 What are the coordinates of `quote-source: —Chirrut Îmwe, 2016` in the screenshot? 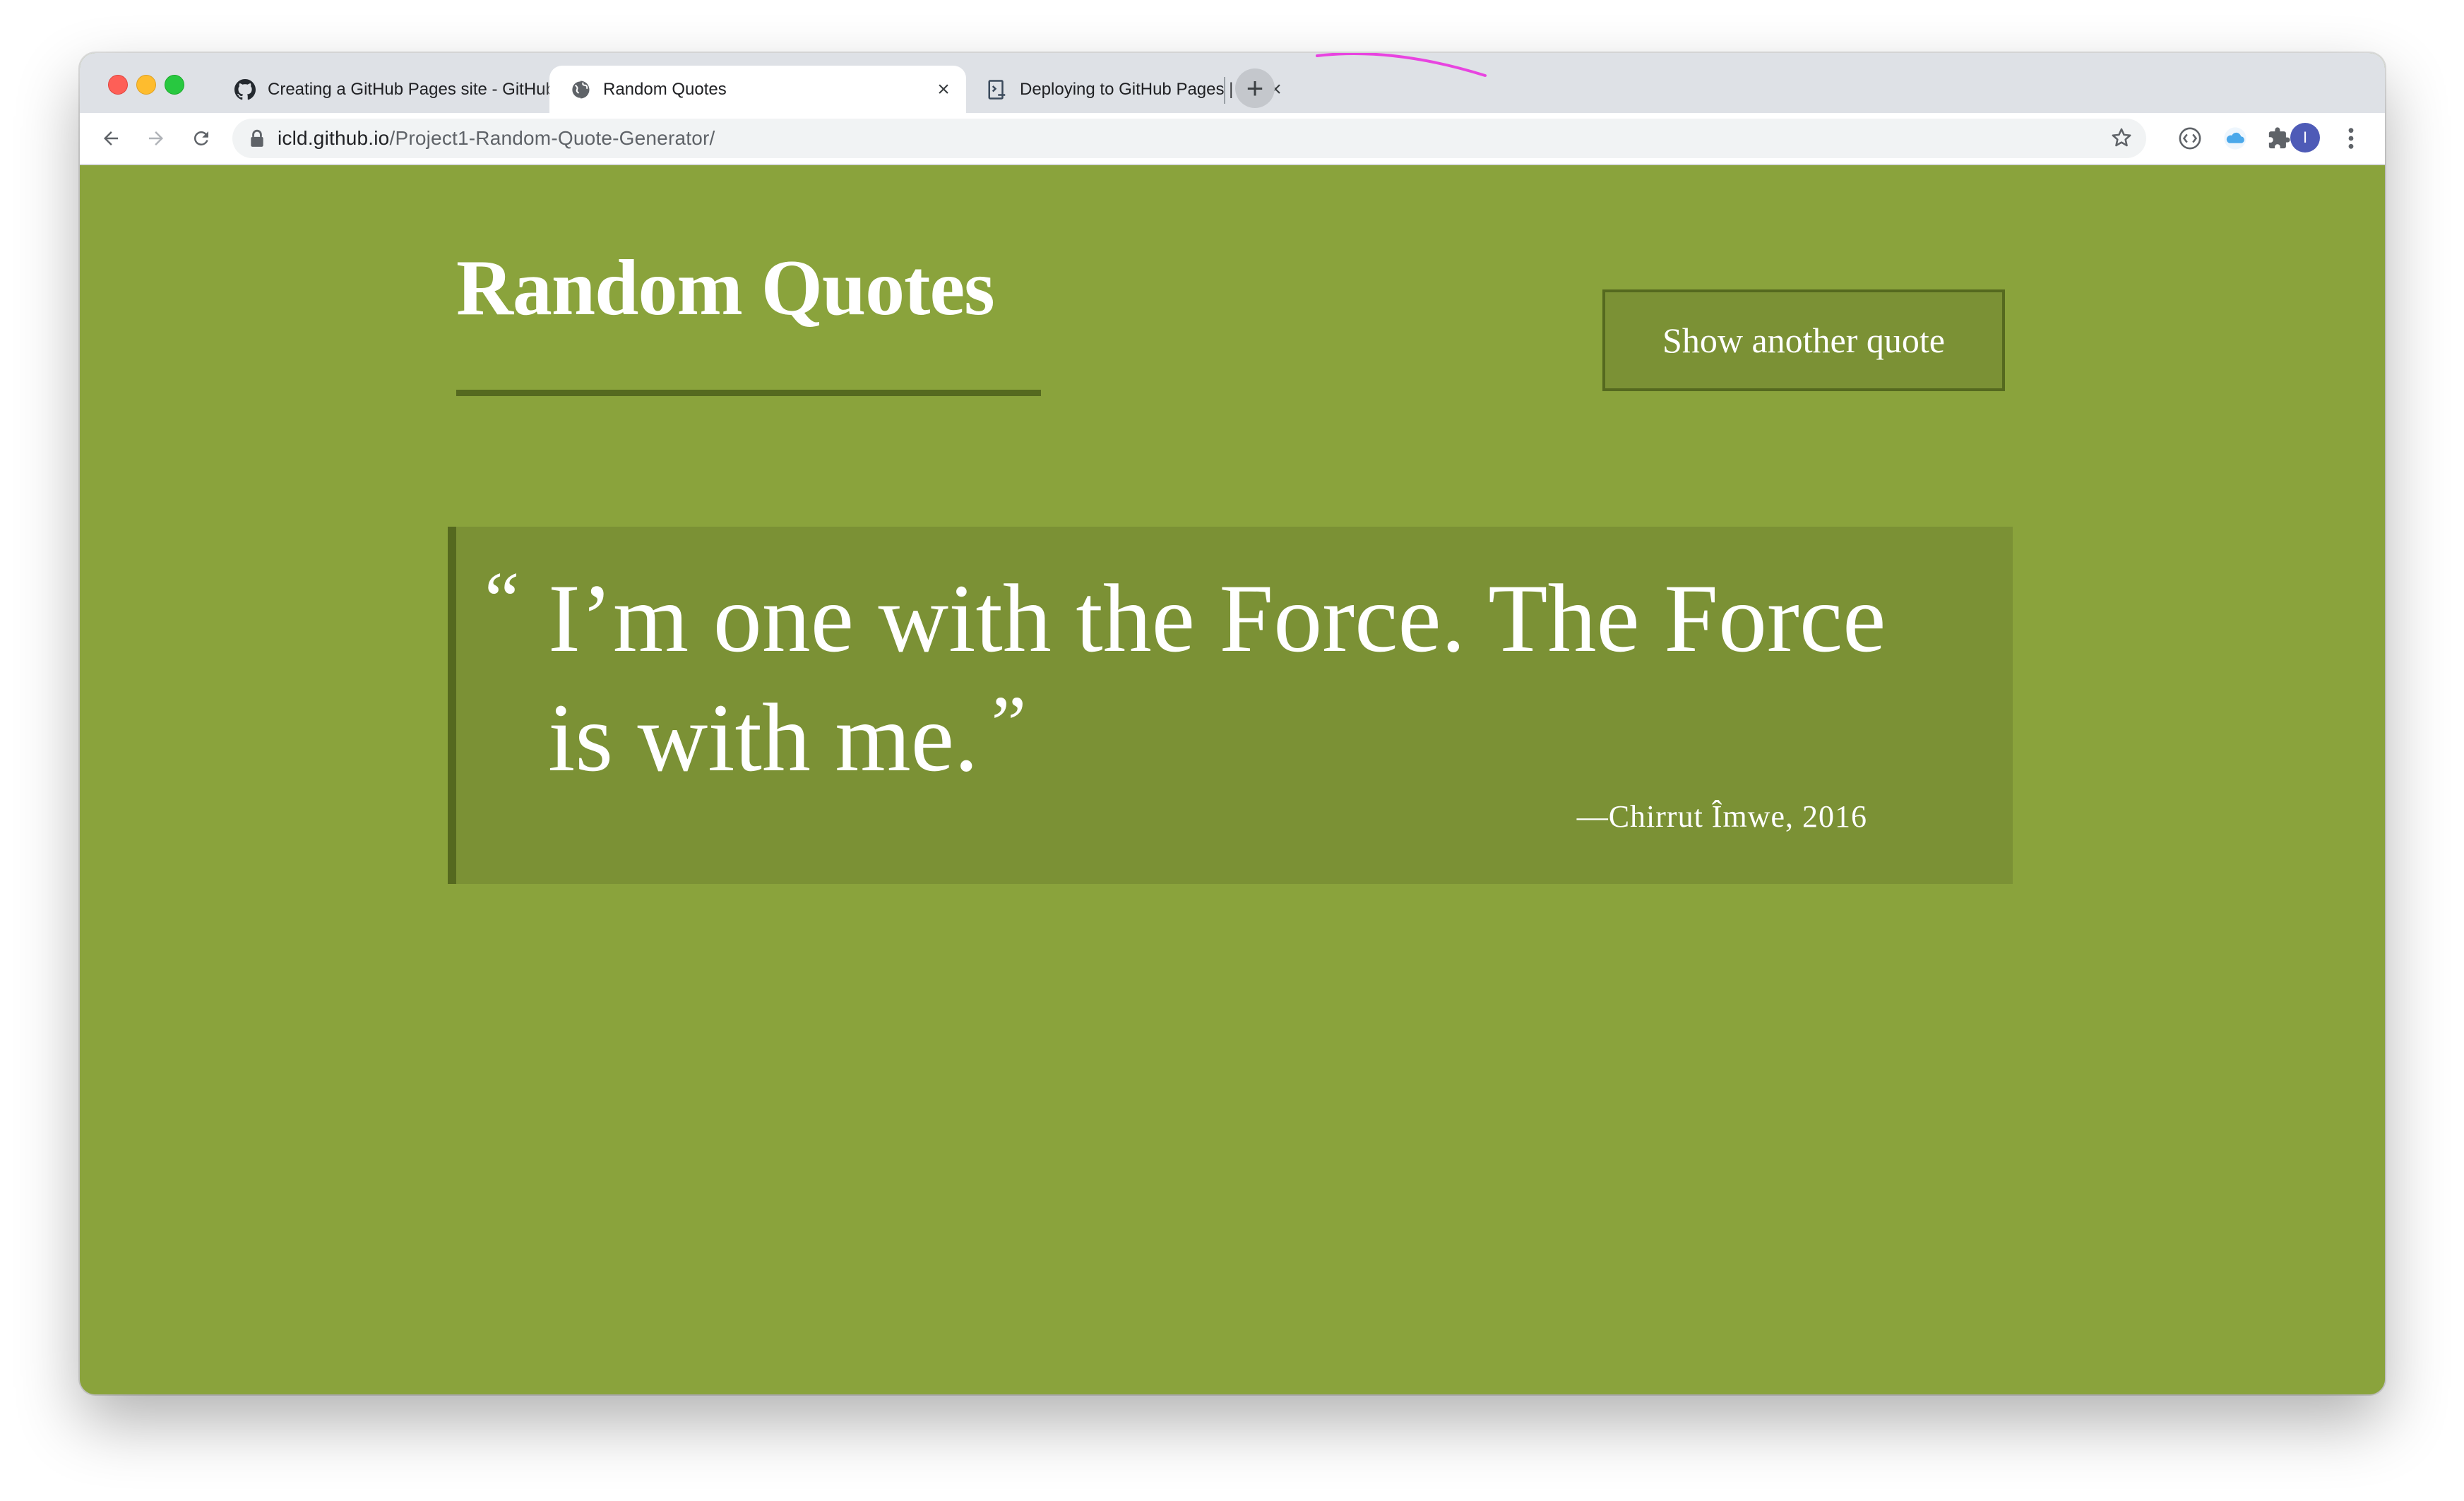 It's located at (1722, 816).